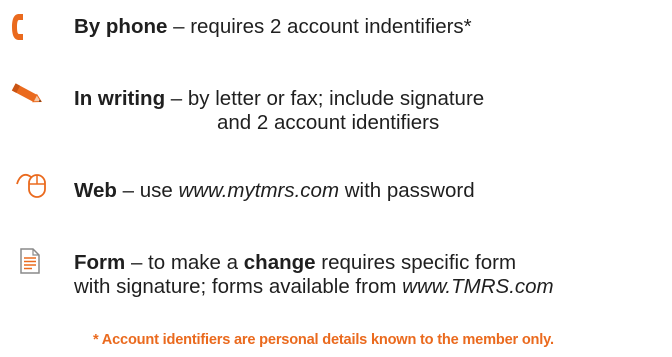  Describe the element at coordinates (17, 27) in the screenshot. I see `phone-icon` at that location.